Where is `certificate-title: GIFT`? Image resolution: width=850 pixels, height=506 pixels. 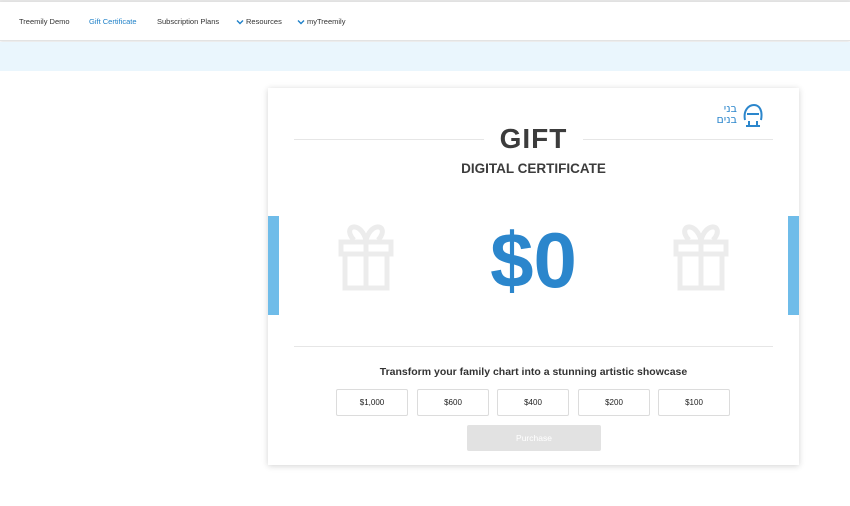
certificate-title: GIFT is located at coordinates (533, 138).